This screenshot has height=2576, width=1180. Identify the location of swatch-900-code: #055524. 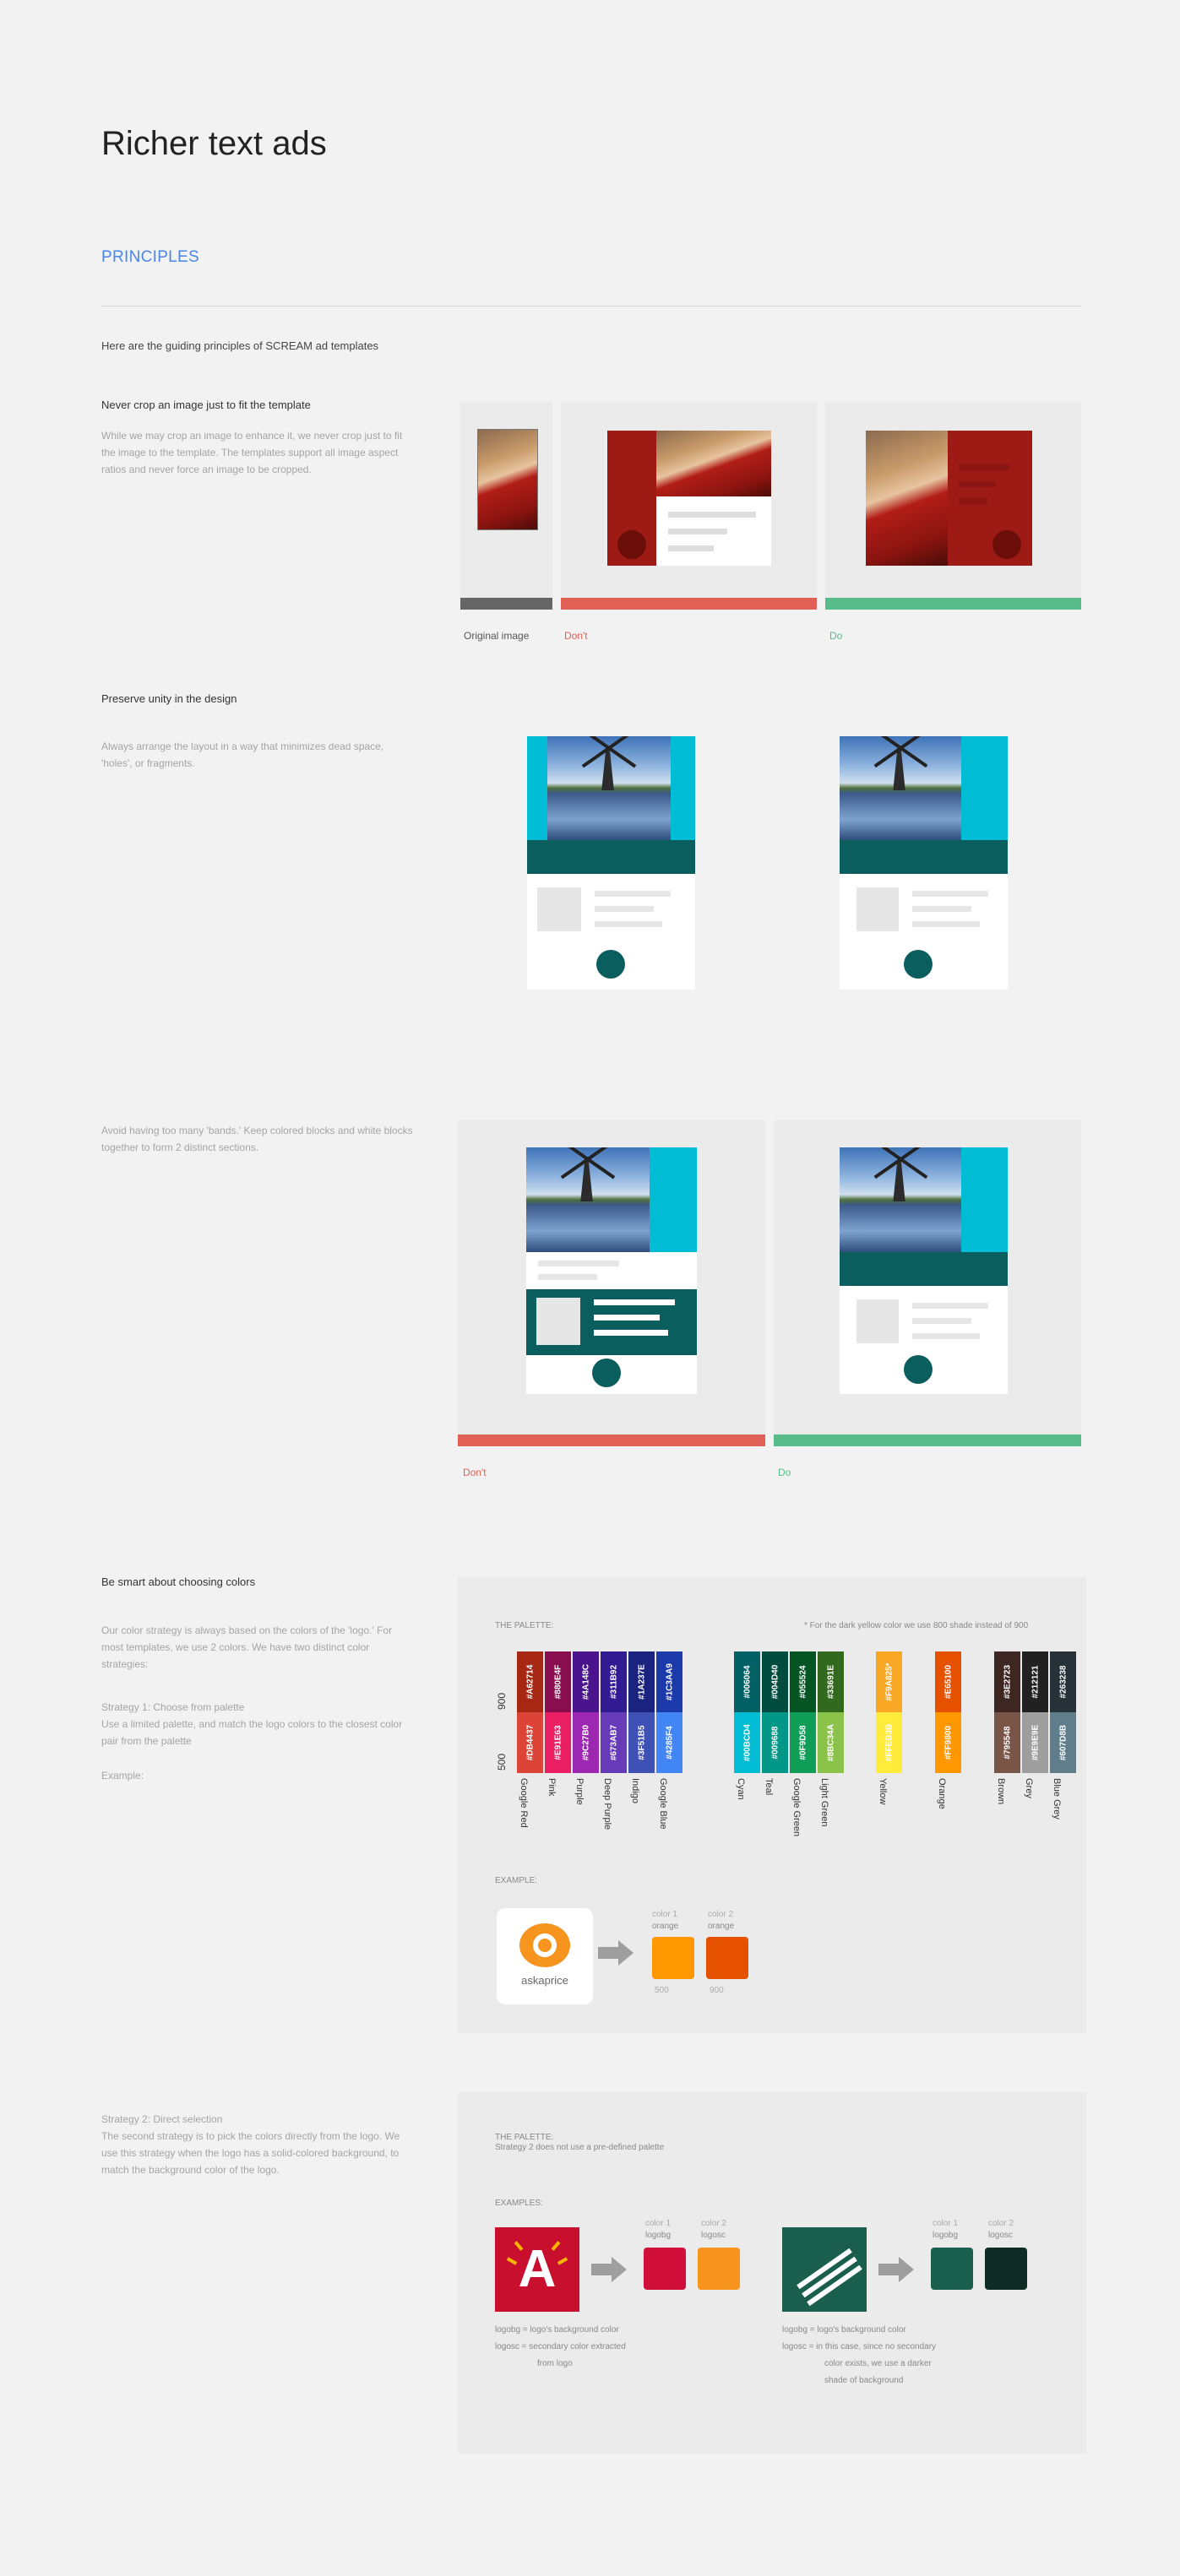
(803, 1682).